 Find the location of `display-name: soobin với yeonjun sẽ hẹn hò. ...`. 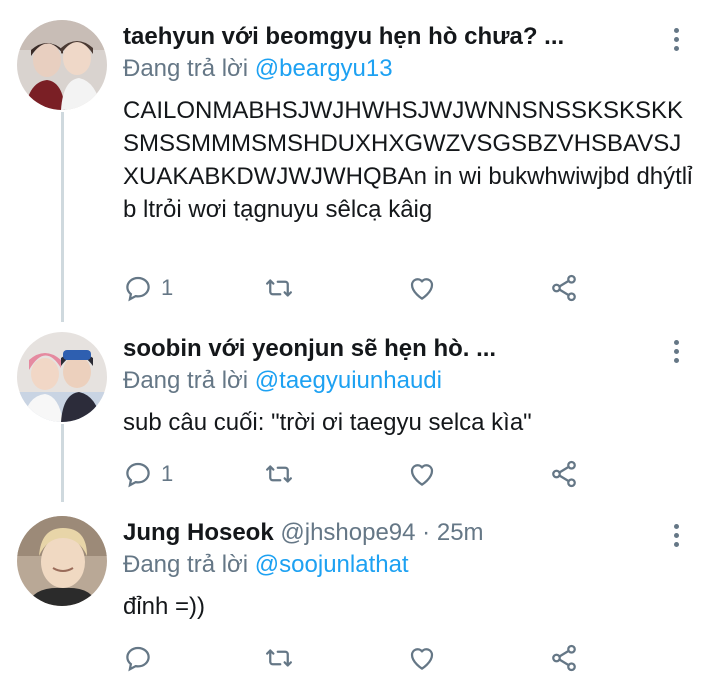

display-name: soobin với yeonjun sẽ hẹn hò. ... is located at coordinates (309, 348).